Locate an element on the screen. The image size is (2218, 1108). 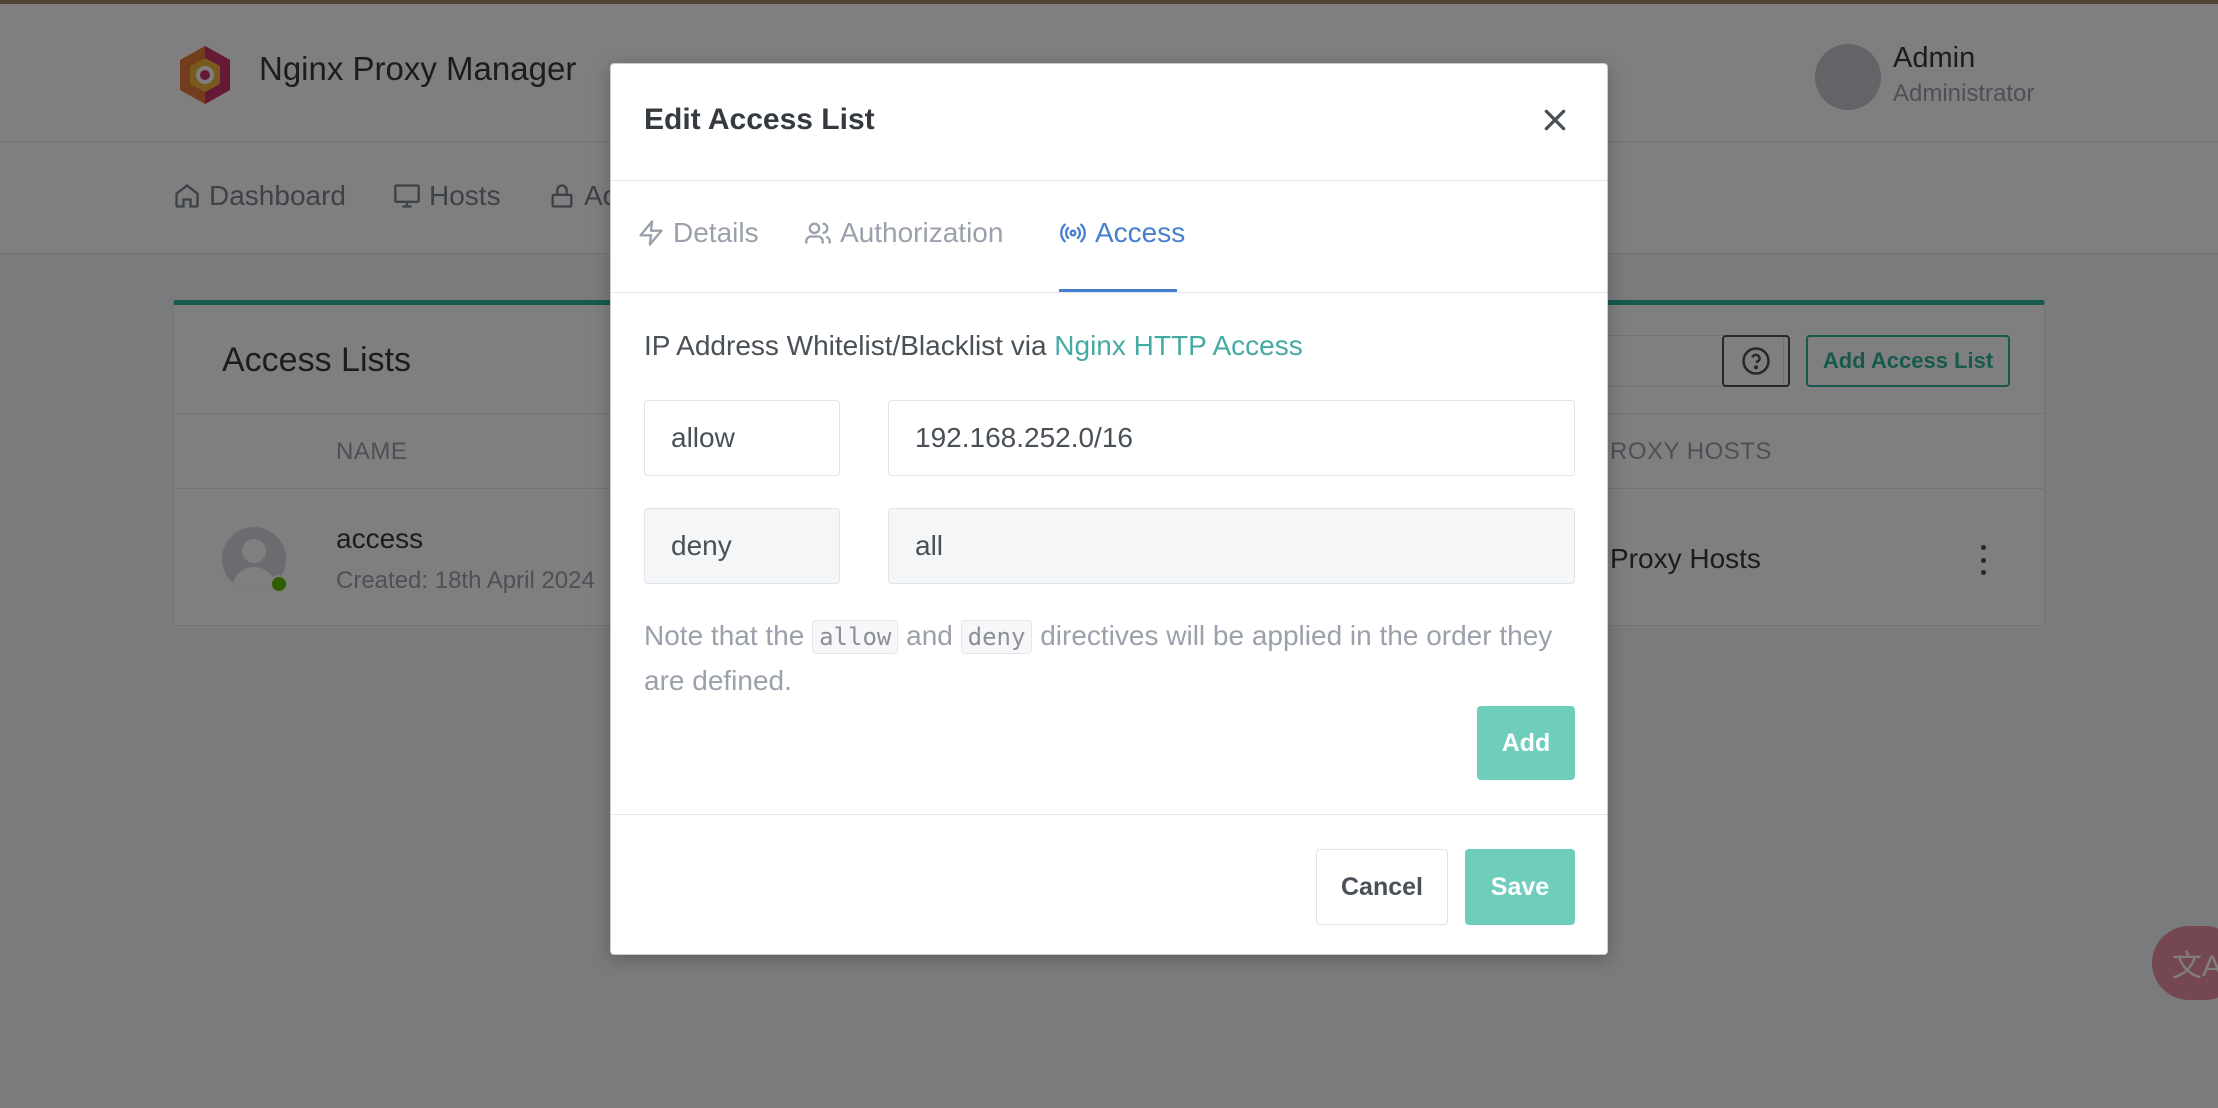
users-icon is located at coordinates (818, 233).